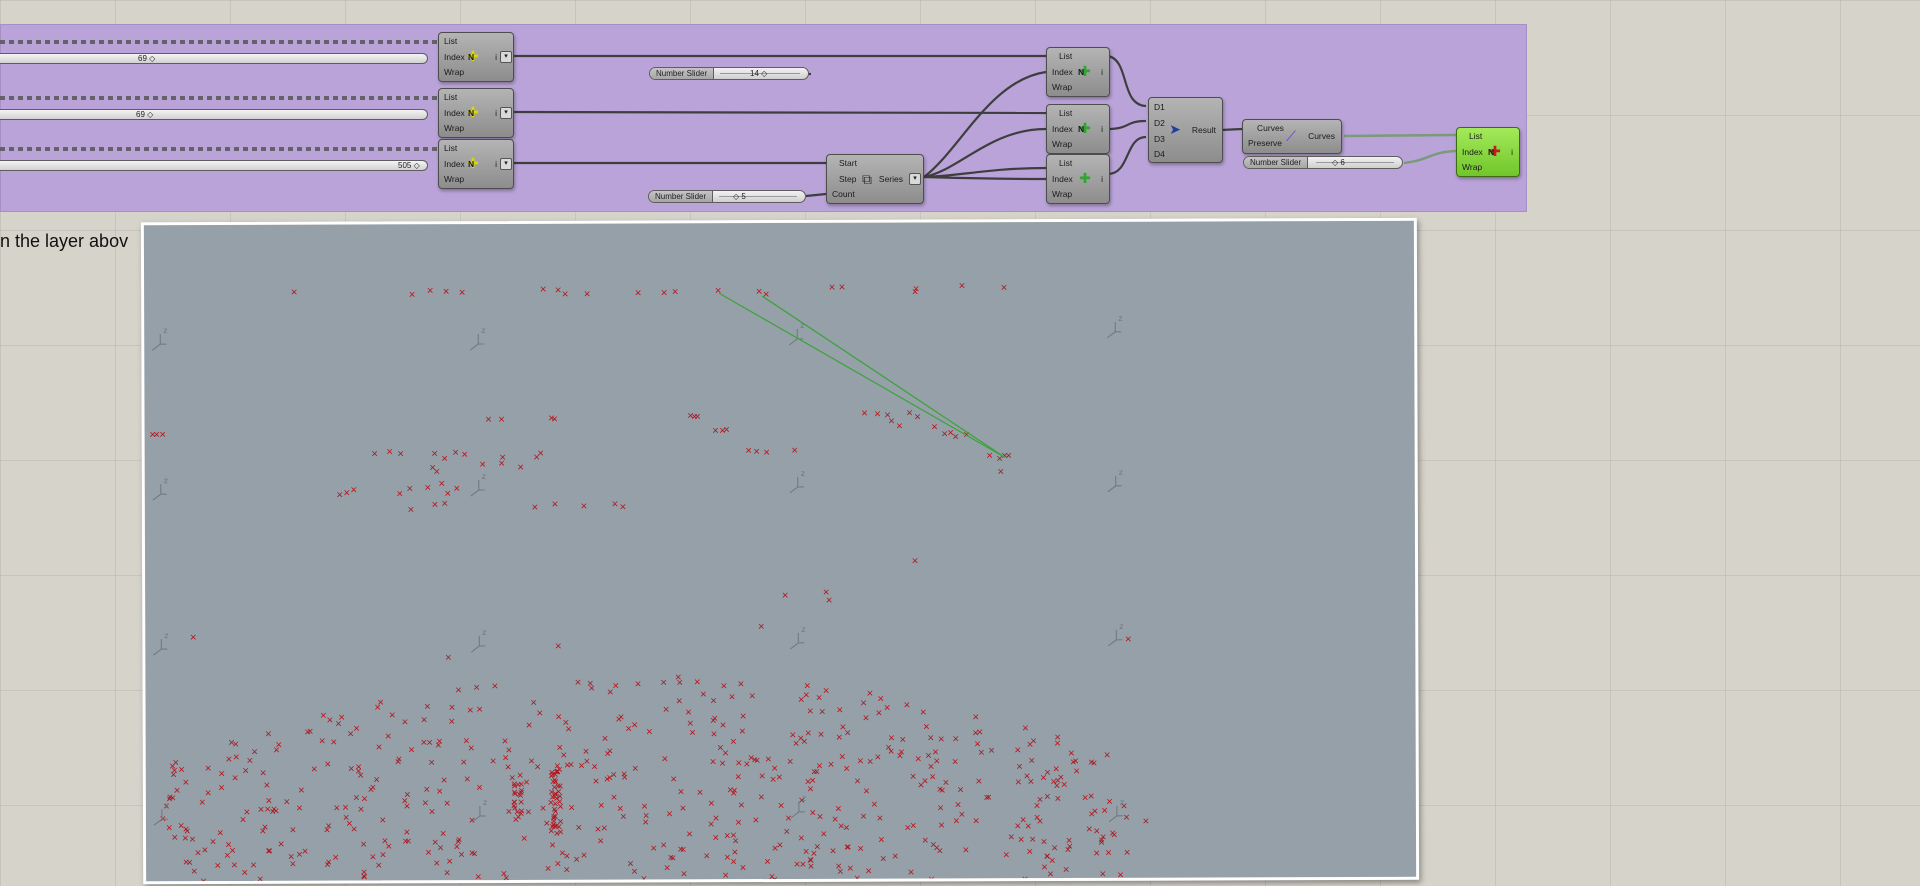 The height and width of the screenshot is (886, 1920). Describe the element at coordinates (848, 163) in the screenshot. I see `input-start: Start` at that location.